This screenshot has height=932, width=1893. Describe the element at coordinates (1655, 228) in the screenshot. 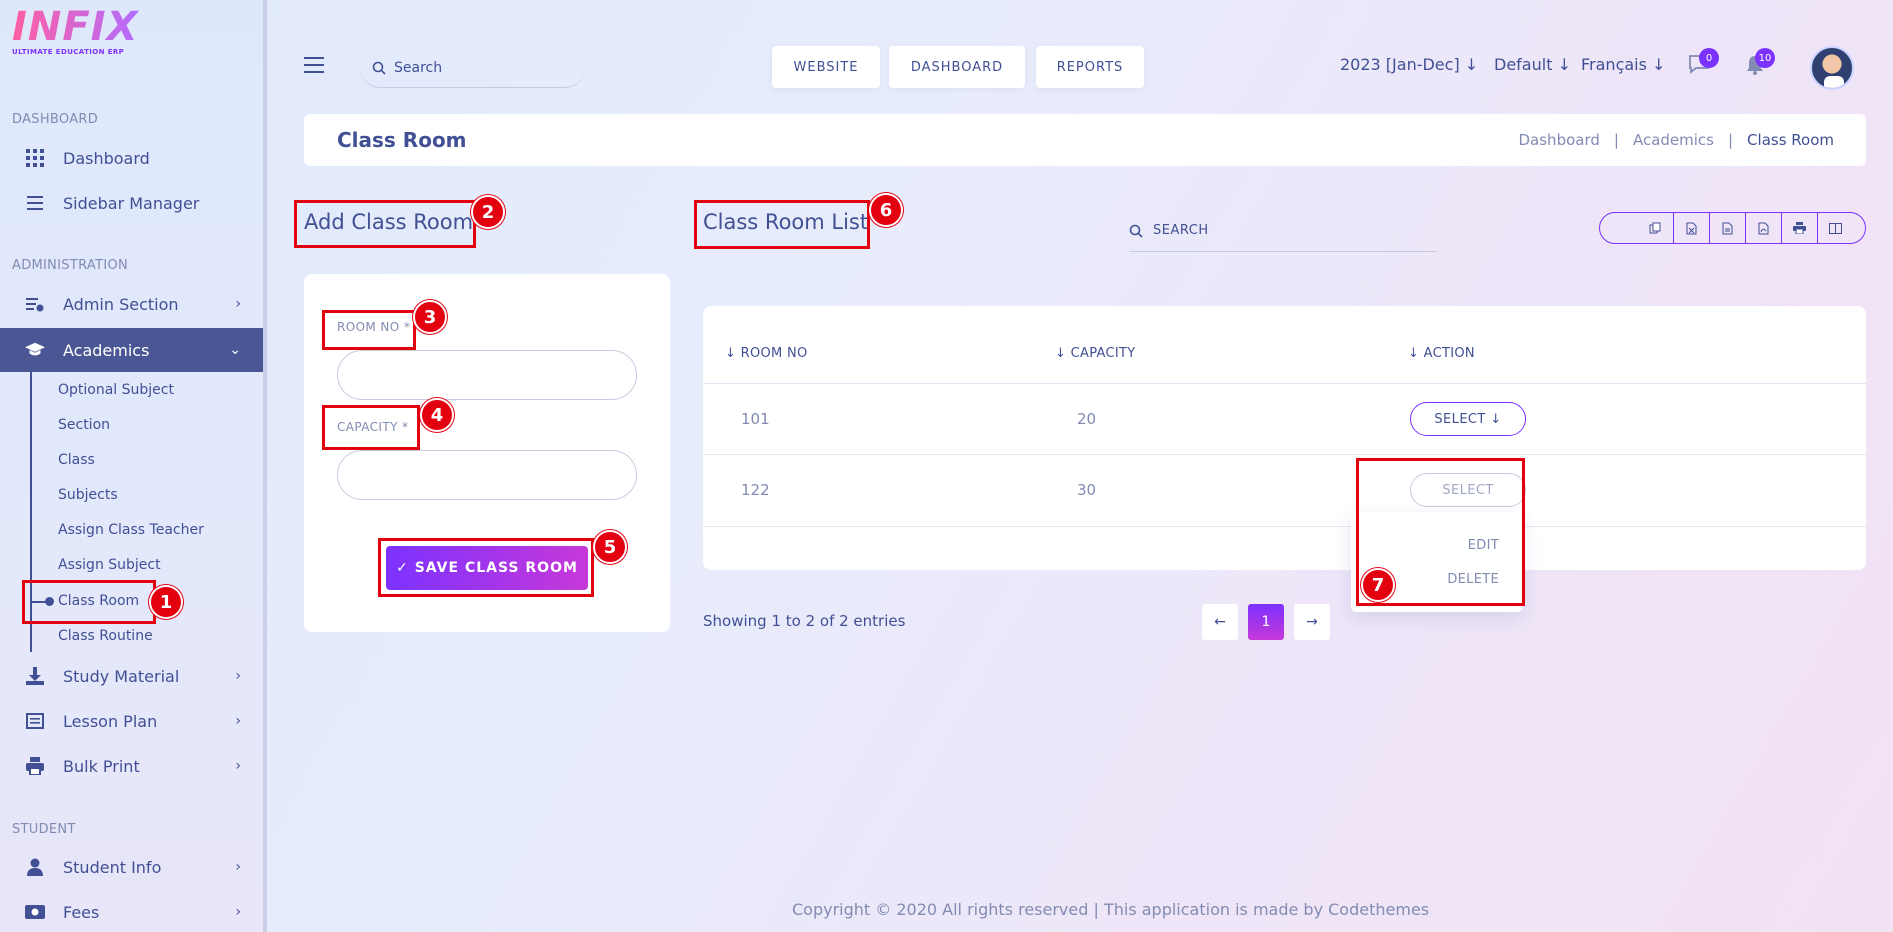

I see `copy-icon` at that location.